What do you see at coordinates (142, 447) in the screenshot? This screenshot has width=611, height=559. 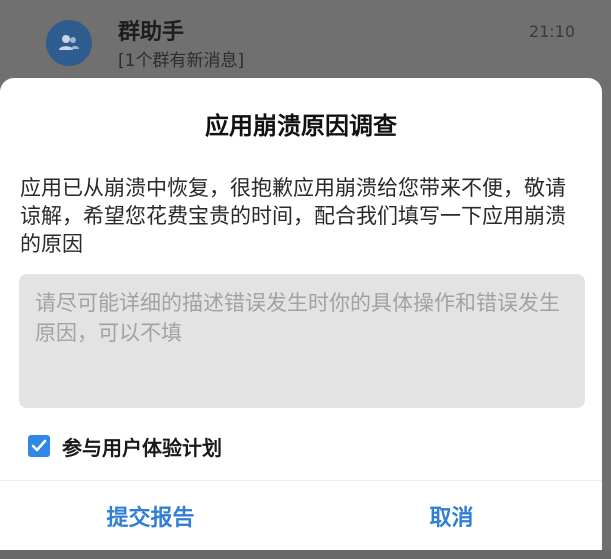 I see `checkbox-label: 参与用户体验计划` at bounding box center [142, 447].